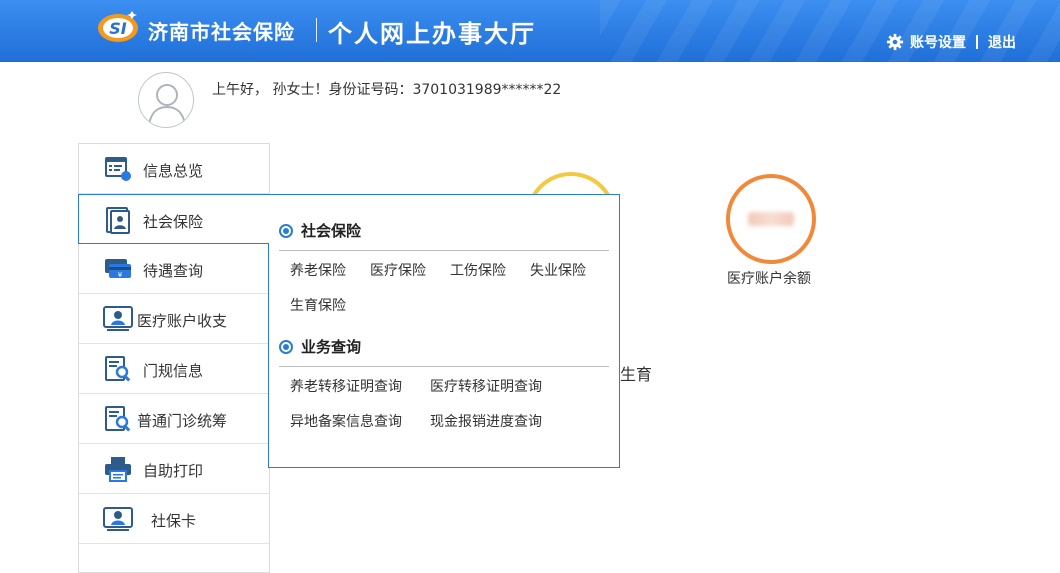 The image size is (1060, 573). What do you see at coordinates (118, 469) in the screenshot?
I see `printer-icon` at bounding box center [118, 469].